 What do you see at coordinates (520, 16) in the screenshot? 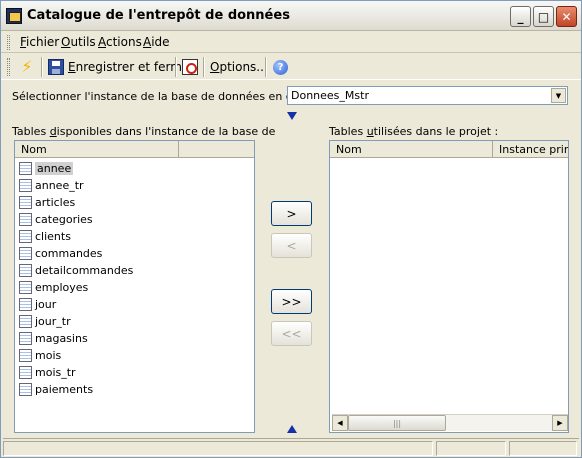
I see `minimize-button: _` at bounding box center [520, 16].